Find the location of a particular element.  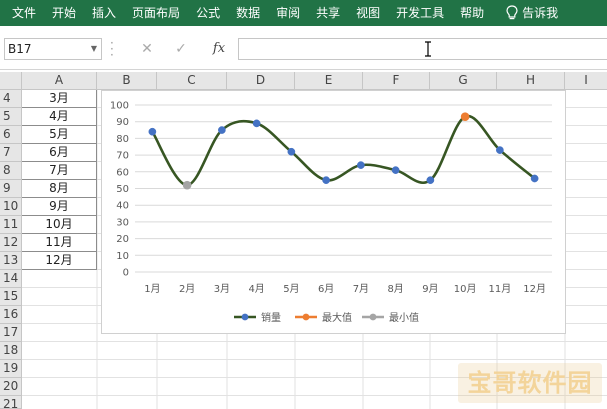

column-header-e: E is located at coordinates (329, 81).